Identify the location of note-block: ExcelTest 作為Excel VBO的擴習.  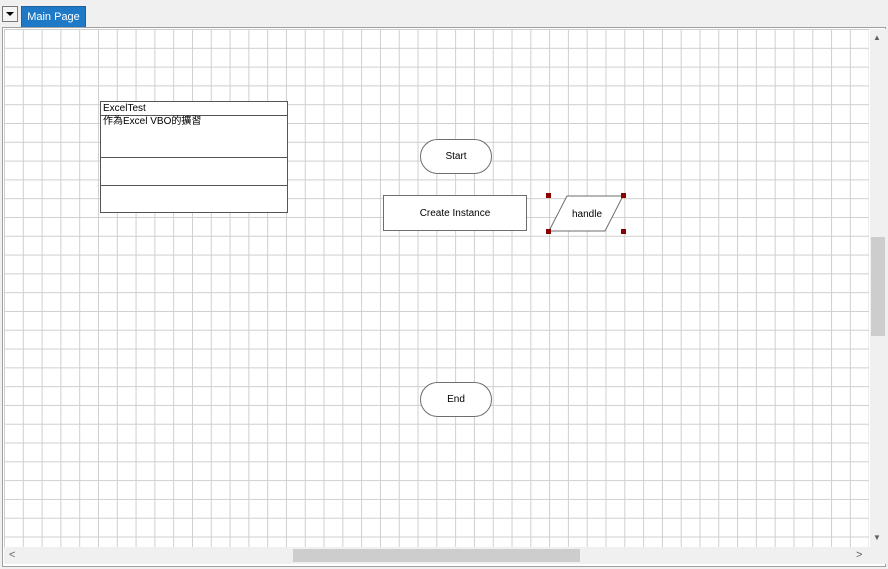
(194, 157).